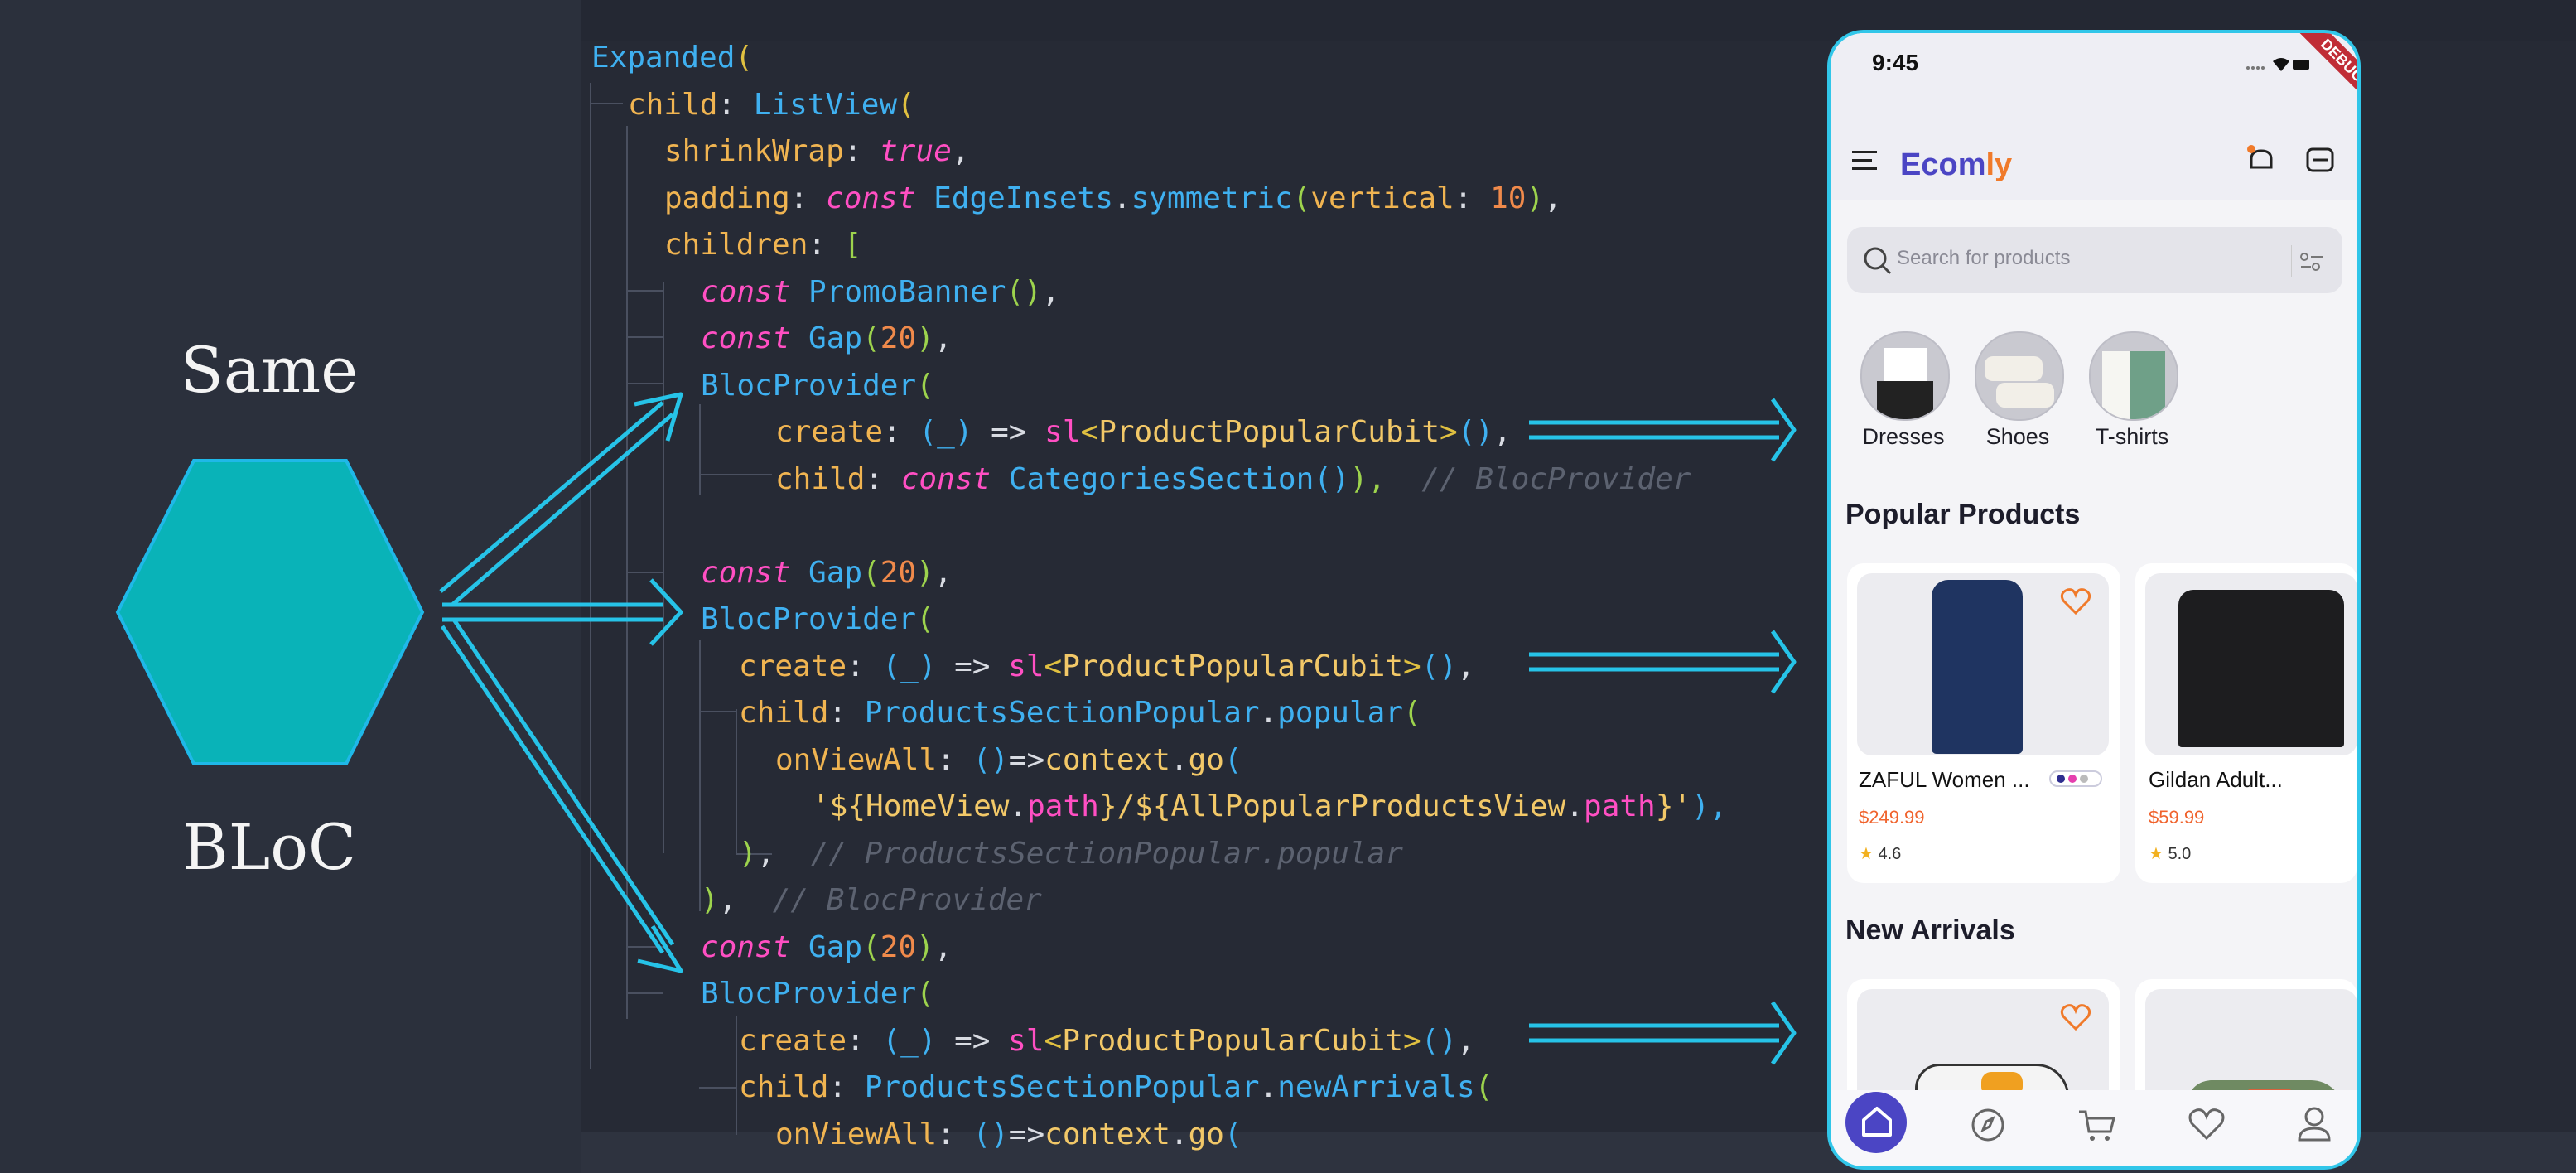 The width and height of the screenshot is (2576, 1173). What do you see at coordinates (2132, 436) in the screenshot?
I see `category-tshirts-label: T-shirts` at bounding box center [2132, 436].